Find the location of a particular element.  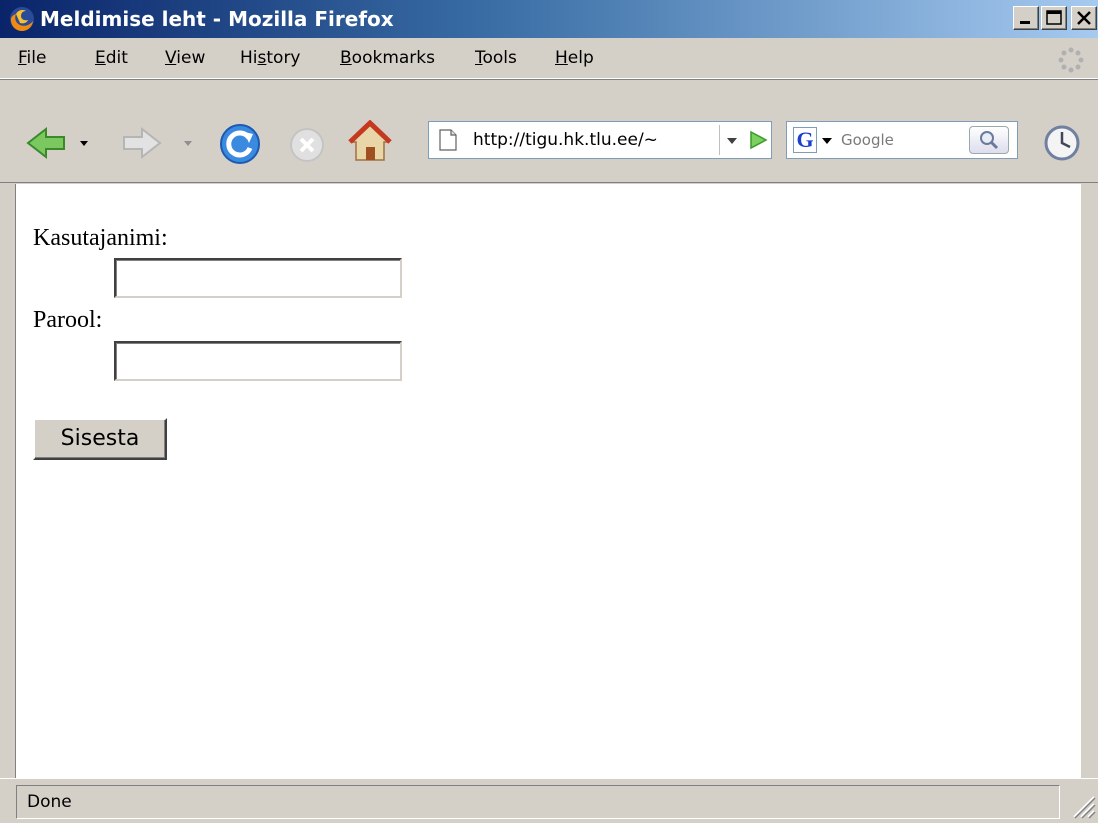

stop-button is located at coordinates (307, 145).